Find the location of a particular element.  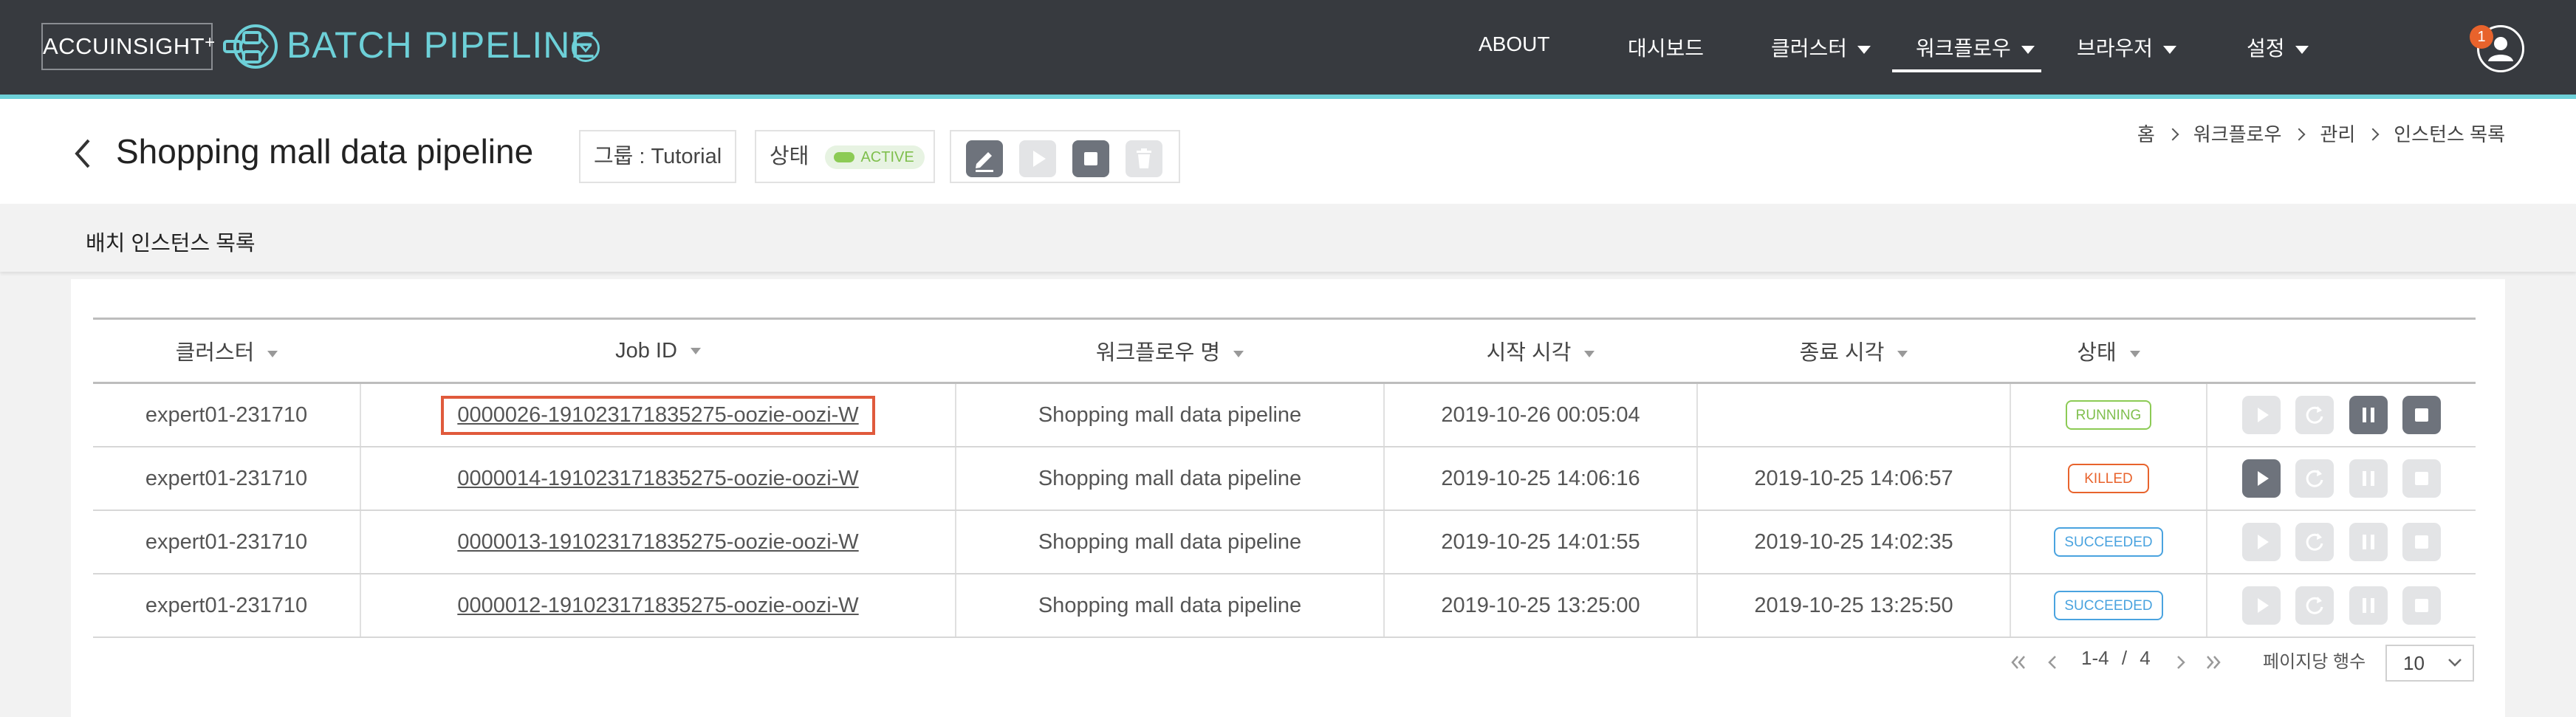

rows-per-page-label: 페이지당 행수 is located at coordinates (2314, 662).